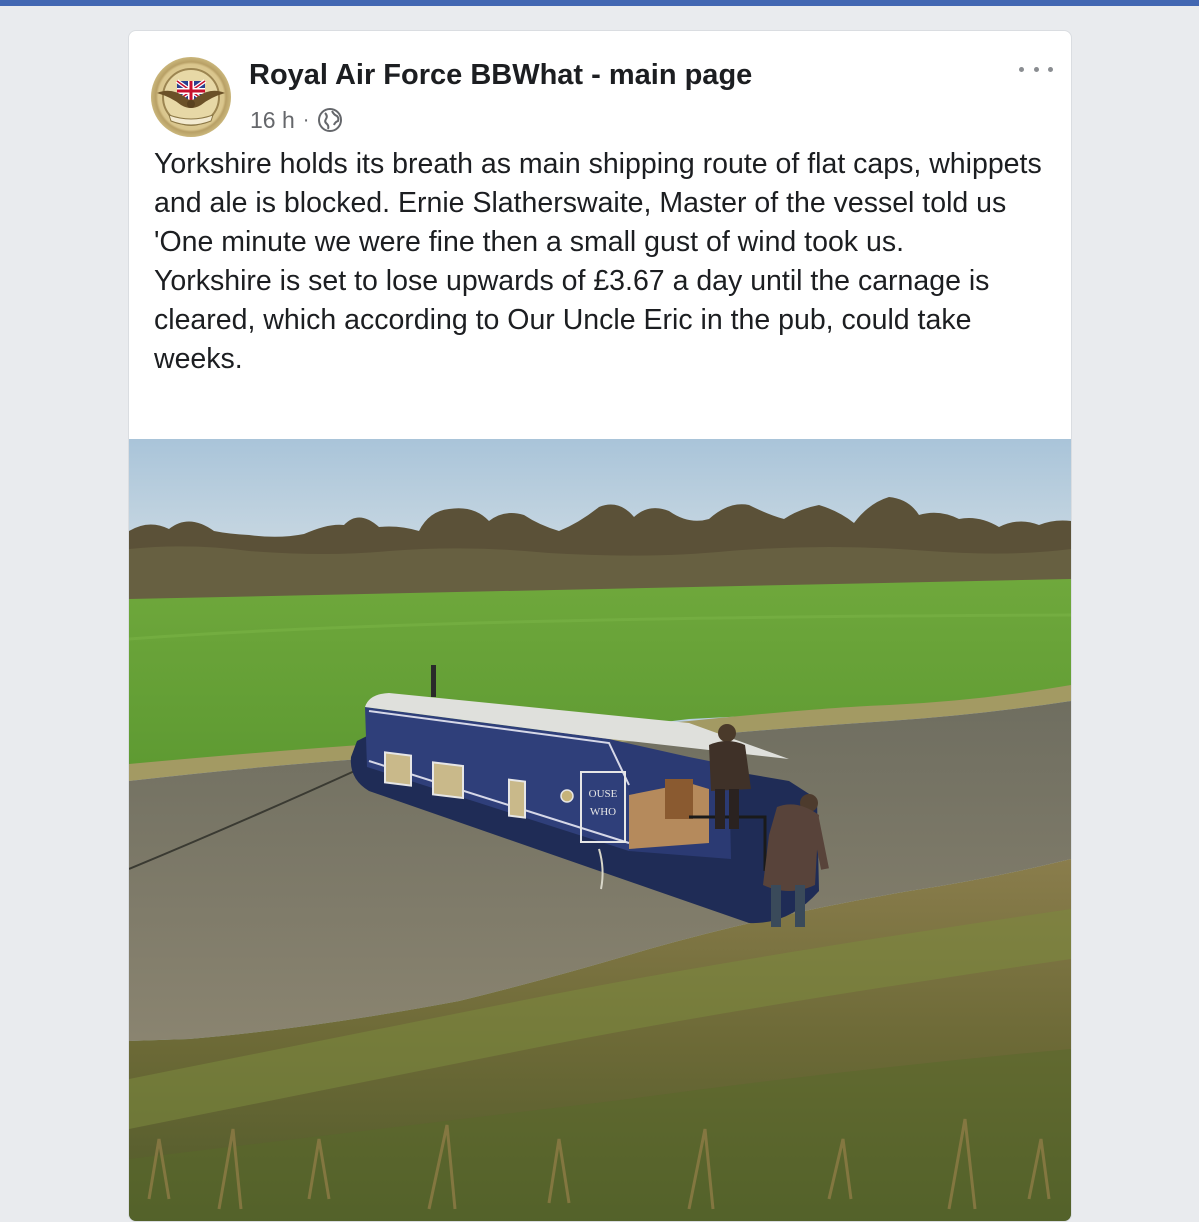 This screenshot has height=1222, width=1199. What do you see at coordinates (603, 794) in the screenshot?
I see `boat-name-text: OUSE` at bounding box center [603, 794].